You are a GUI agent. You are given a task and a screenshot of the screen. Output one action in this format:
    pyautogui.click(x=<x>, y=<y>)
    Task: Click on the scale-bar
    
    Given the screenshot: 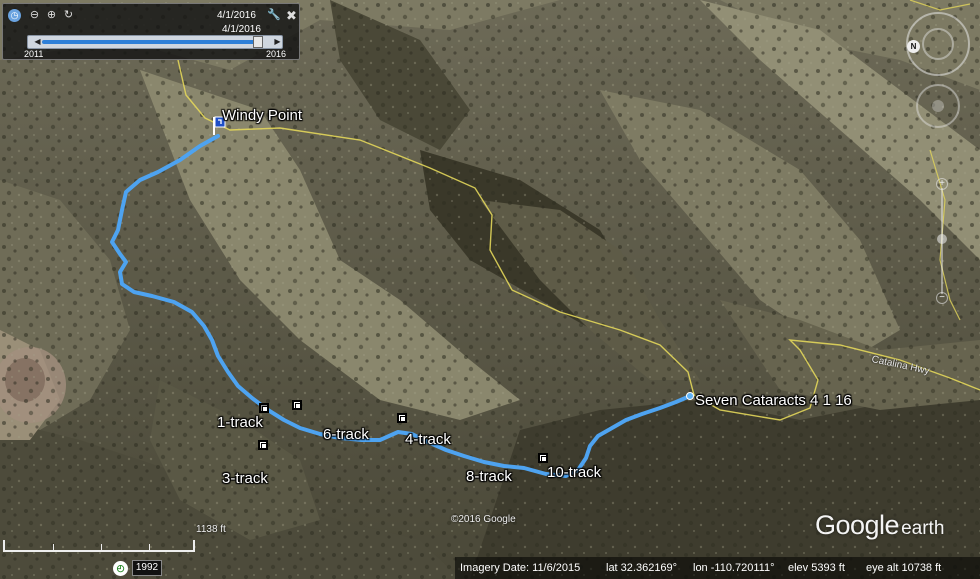 What is the action you would take?
    pyautogui.click(x=99, y=546)
    